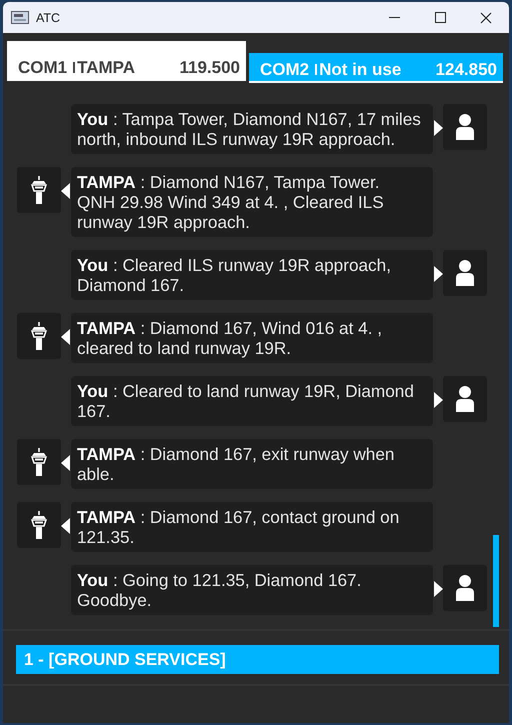  What do you see at coordinates (440, 17) in the screenshot?
I see `maximize-icon` at bounding box center [440, 17].